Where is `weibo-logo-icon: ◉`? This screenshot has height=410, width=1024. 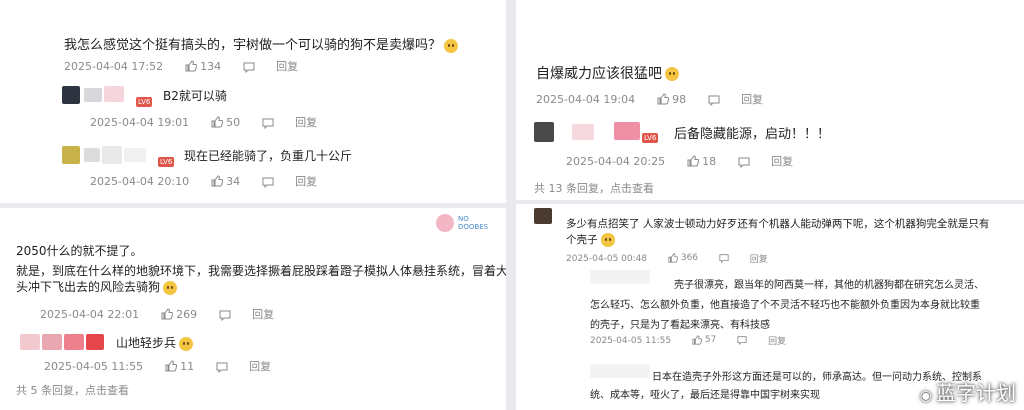 weibo-logo-icon: ◉ is located at coordinates (925, 396).